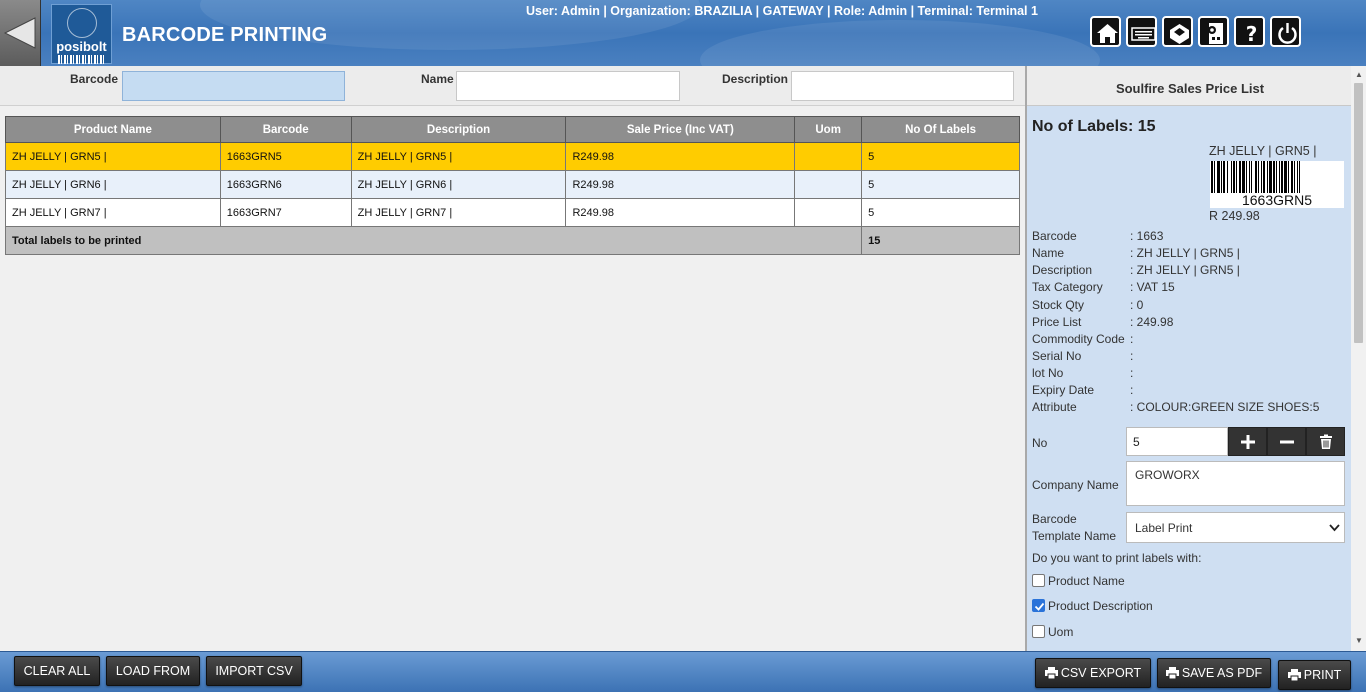  I want to click on power-button, so click(1285, 31).